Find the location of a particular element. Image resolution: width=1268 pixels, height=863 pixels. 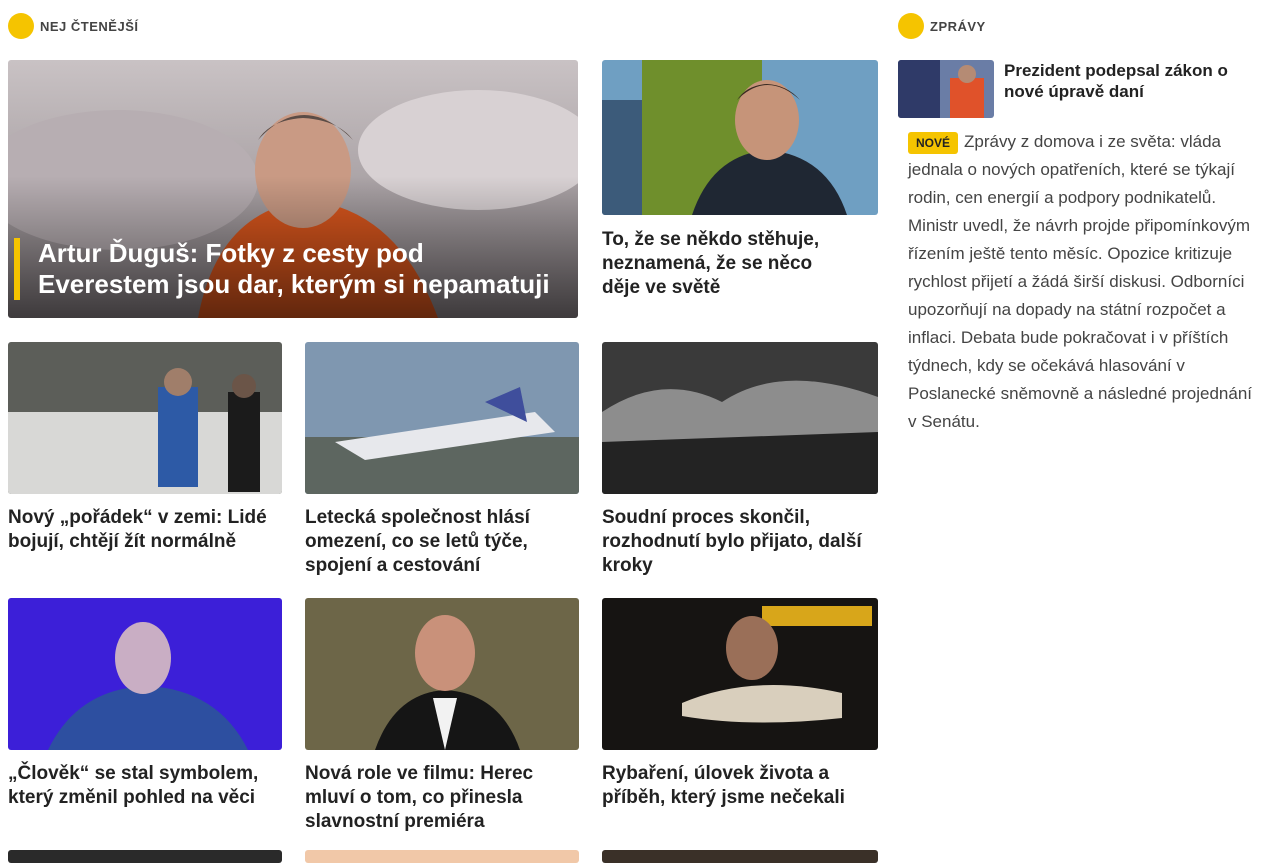

most-read-header: NEJ ČTENĚJŠÍ is located at coordinates (73, 26).